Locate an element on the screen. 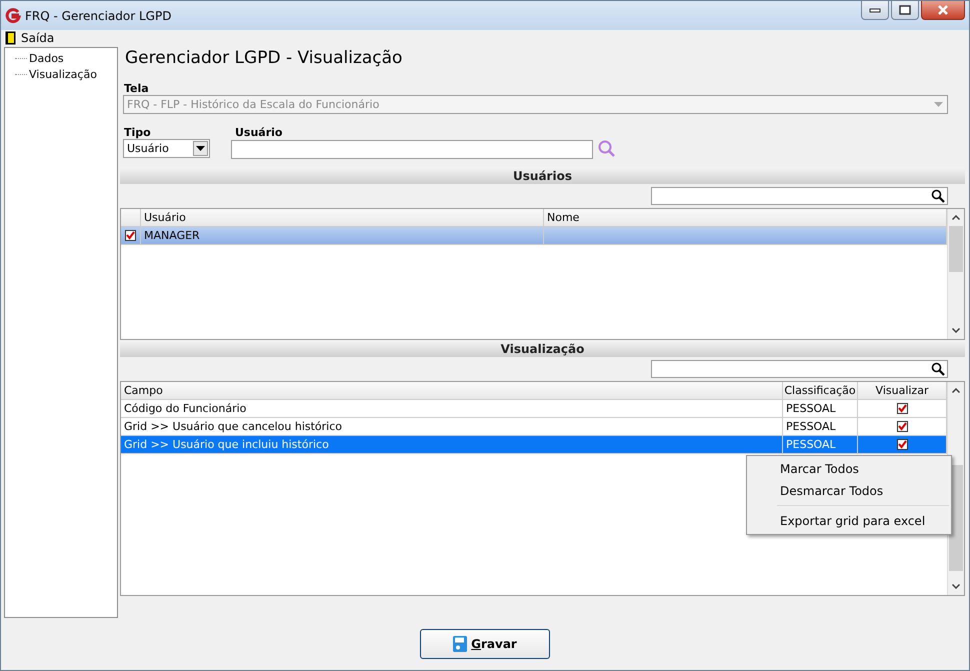 This screenshot has width=970, height=671. field-label: Tela is located at coordinates (136, 88).